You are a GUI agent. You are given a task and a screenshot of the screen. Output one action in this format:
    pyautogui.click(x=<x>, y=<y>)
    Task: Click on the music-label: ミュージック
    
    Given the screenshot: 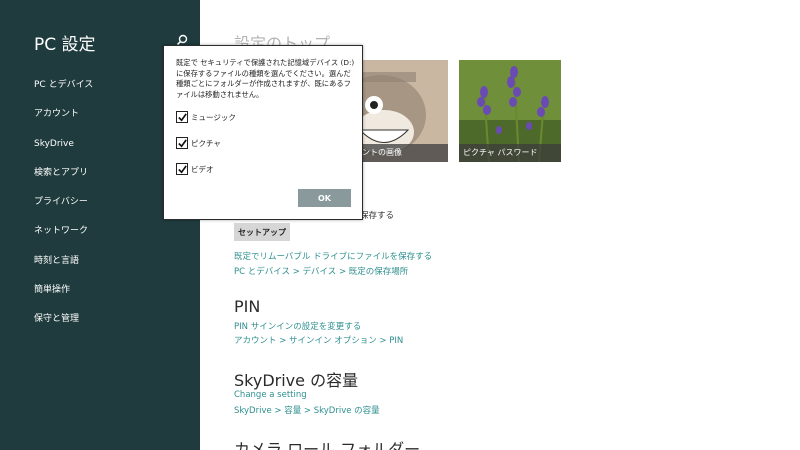 What is the action you would take?
    pyautogui.click(x=213, y=117)
    